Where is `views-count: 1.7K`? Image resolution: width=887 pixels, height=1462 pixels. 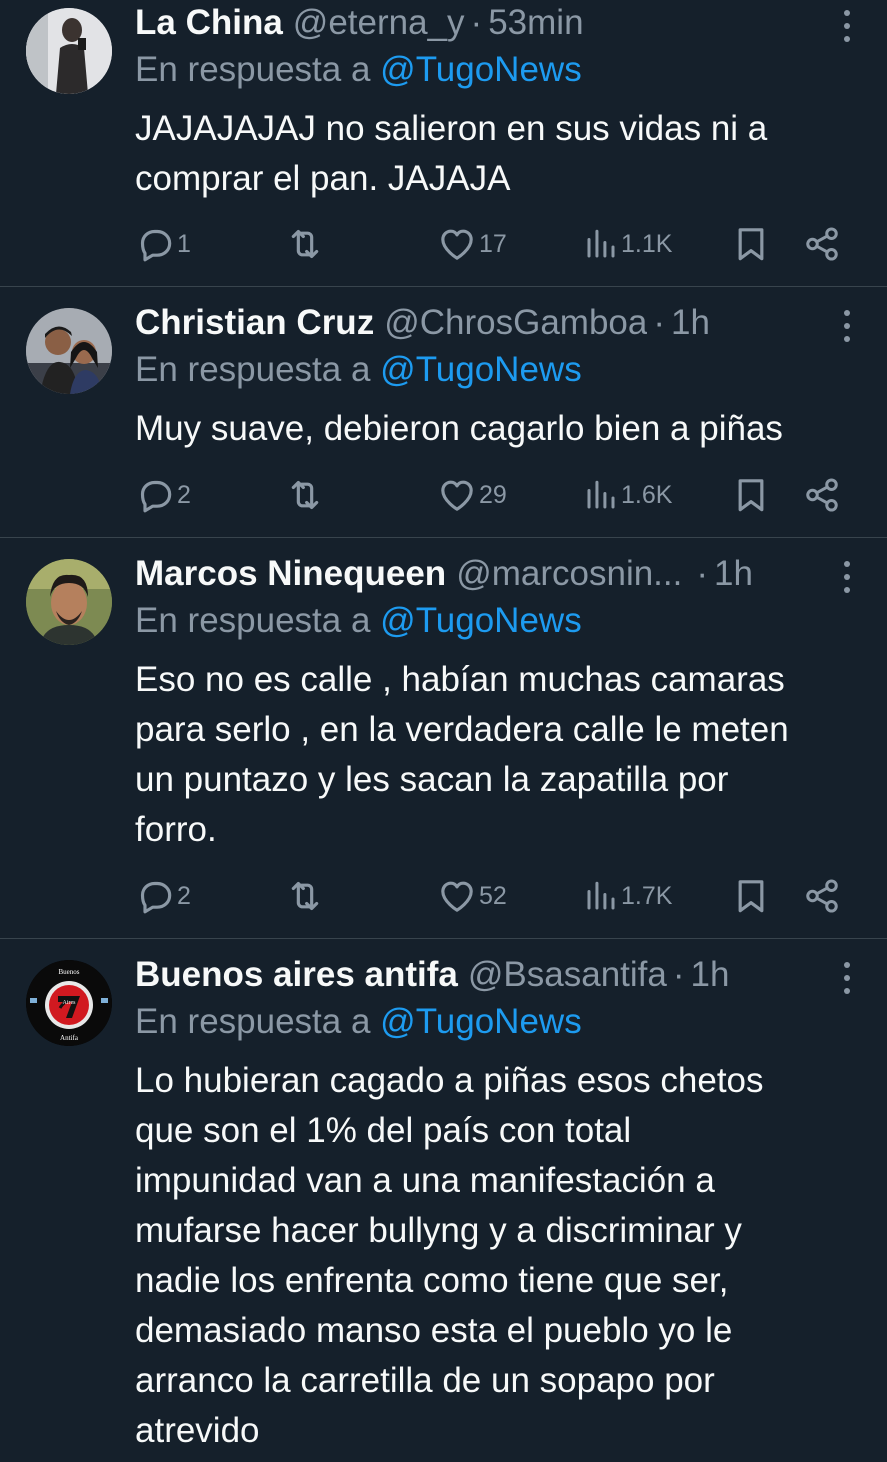 views-count: 1.7K is located at coordinates (647, 895).